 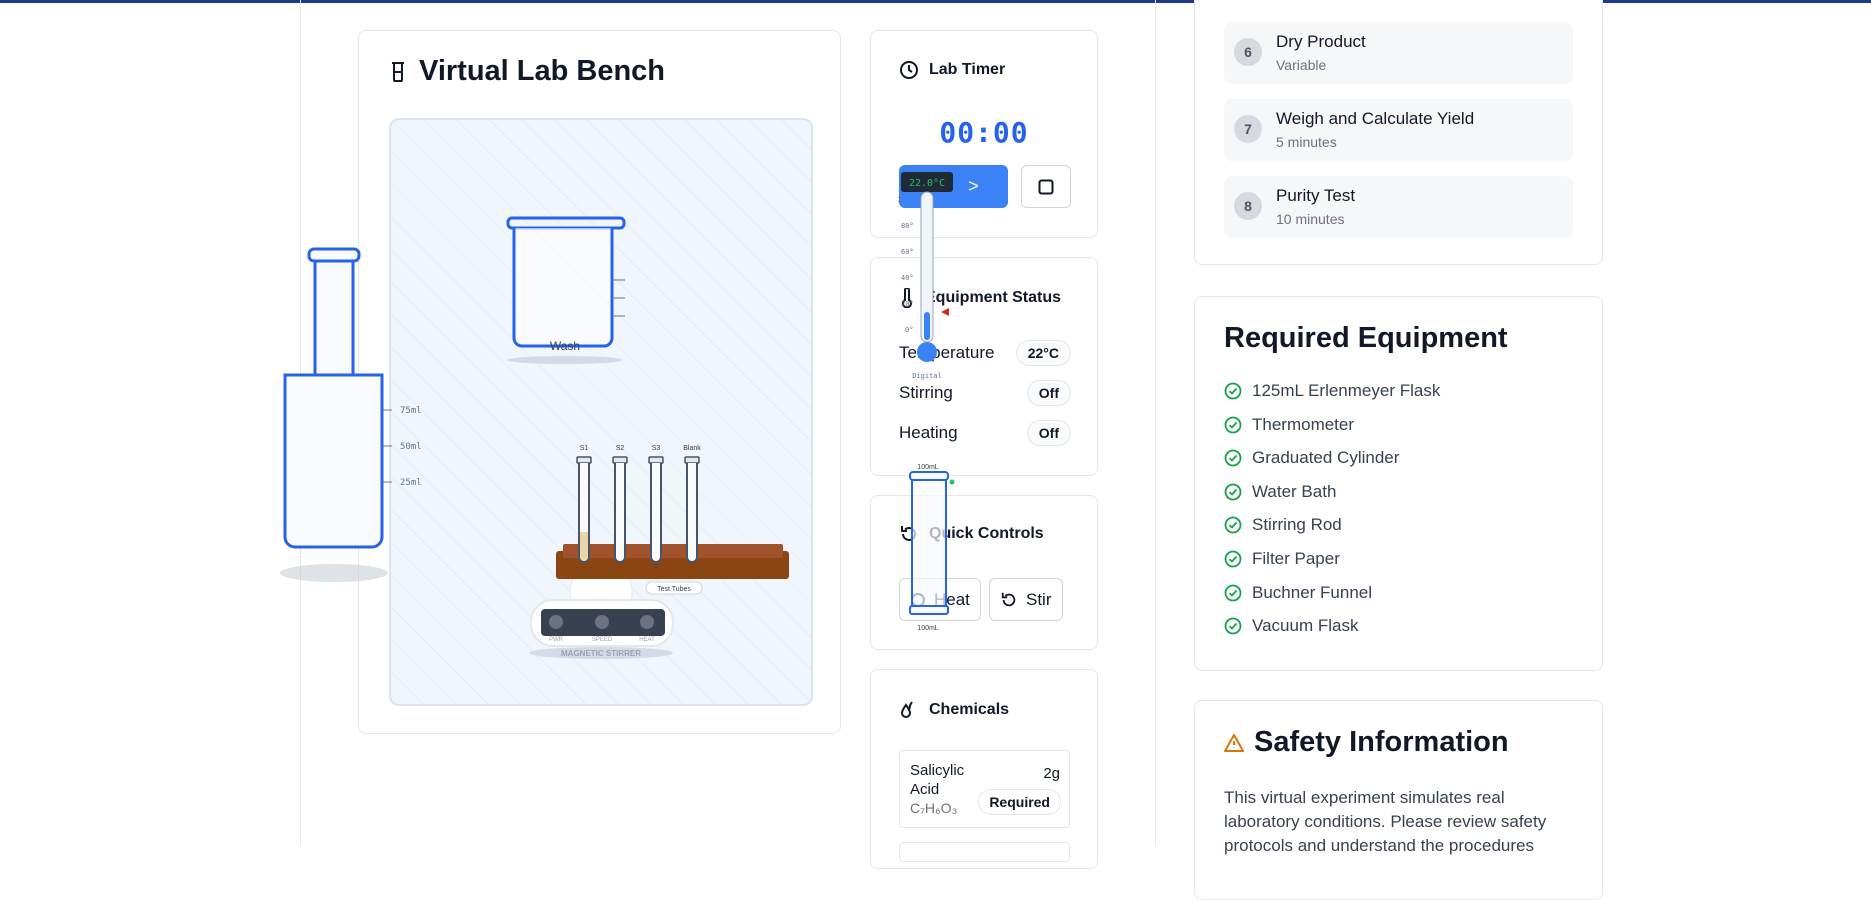 I want to click on thermometer-reading: 22.0°C, so click(x=927, y=183).